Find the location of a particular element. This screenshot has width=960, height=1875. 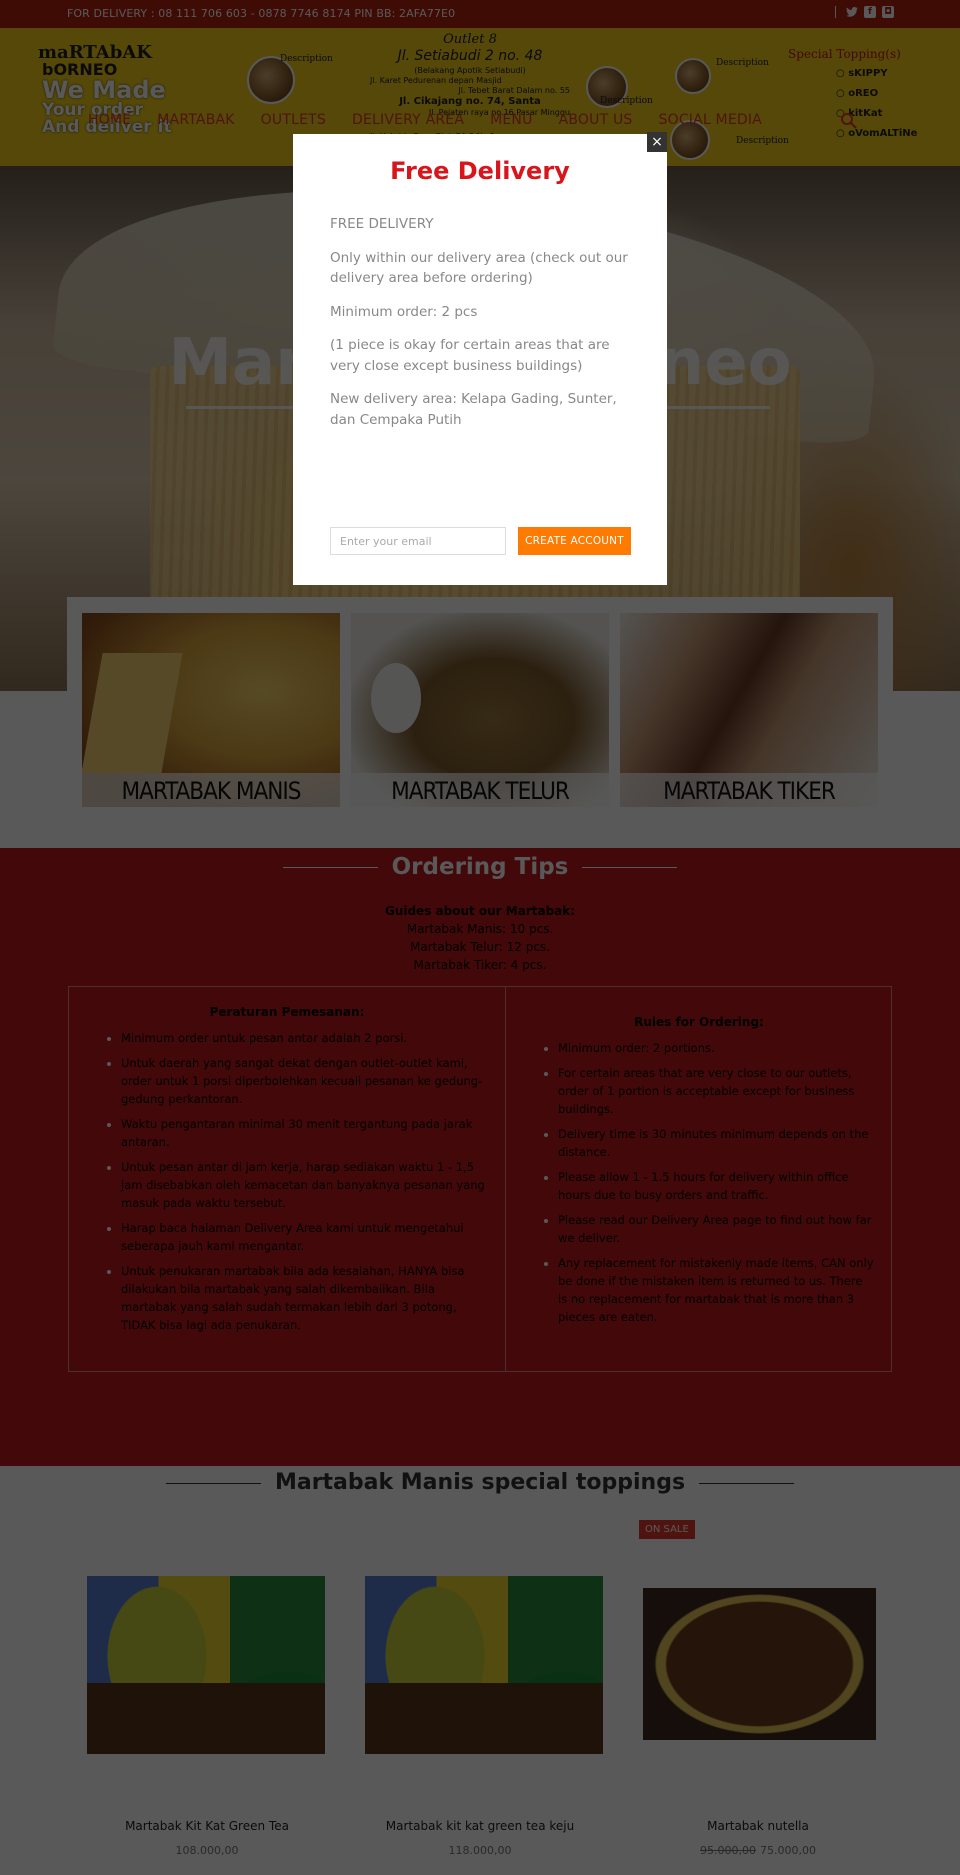

email-input is located at coordinates (418, 541).